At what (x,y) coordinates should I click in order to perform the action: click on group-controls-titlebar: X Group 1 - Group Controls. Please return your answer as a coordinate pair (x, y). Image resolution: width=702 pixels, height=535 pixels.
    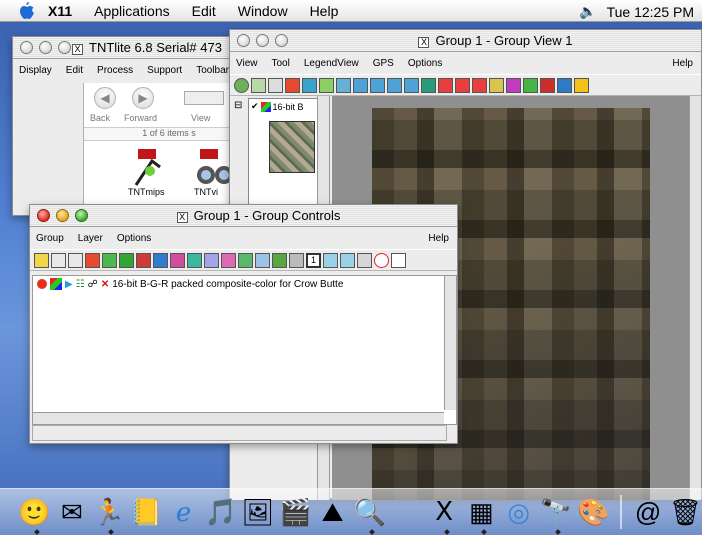
    Looking at the image, I should click on (243, 216).